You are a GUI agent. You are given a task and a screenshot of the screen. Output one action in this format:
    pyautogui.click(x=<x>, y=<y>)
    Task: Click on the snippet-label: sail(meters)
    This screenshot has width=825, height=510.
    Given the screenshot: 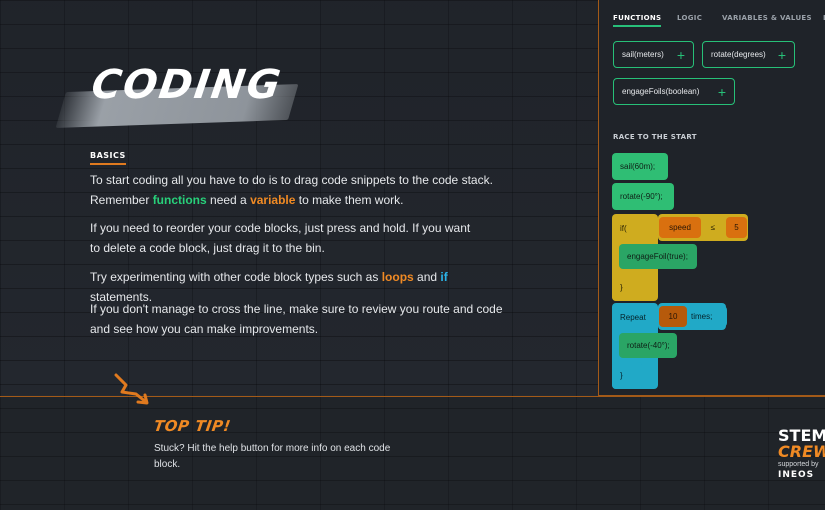 What is the action you would take?
    pyautogui.click(x=643, y=54)
    